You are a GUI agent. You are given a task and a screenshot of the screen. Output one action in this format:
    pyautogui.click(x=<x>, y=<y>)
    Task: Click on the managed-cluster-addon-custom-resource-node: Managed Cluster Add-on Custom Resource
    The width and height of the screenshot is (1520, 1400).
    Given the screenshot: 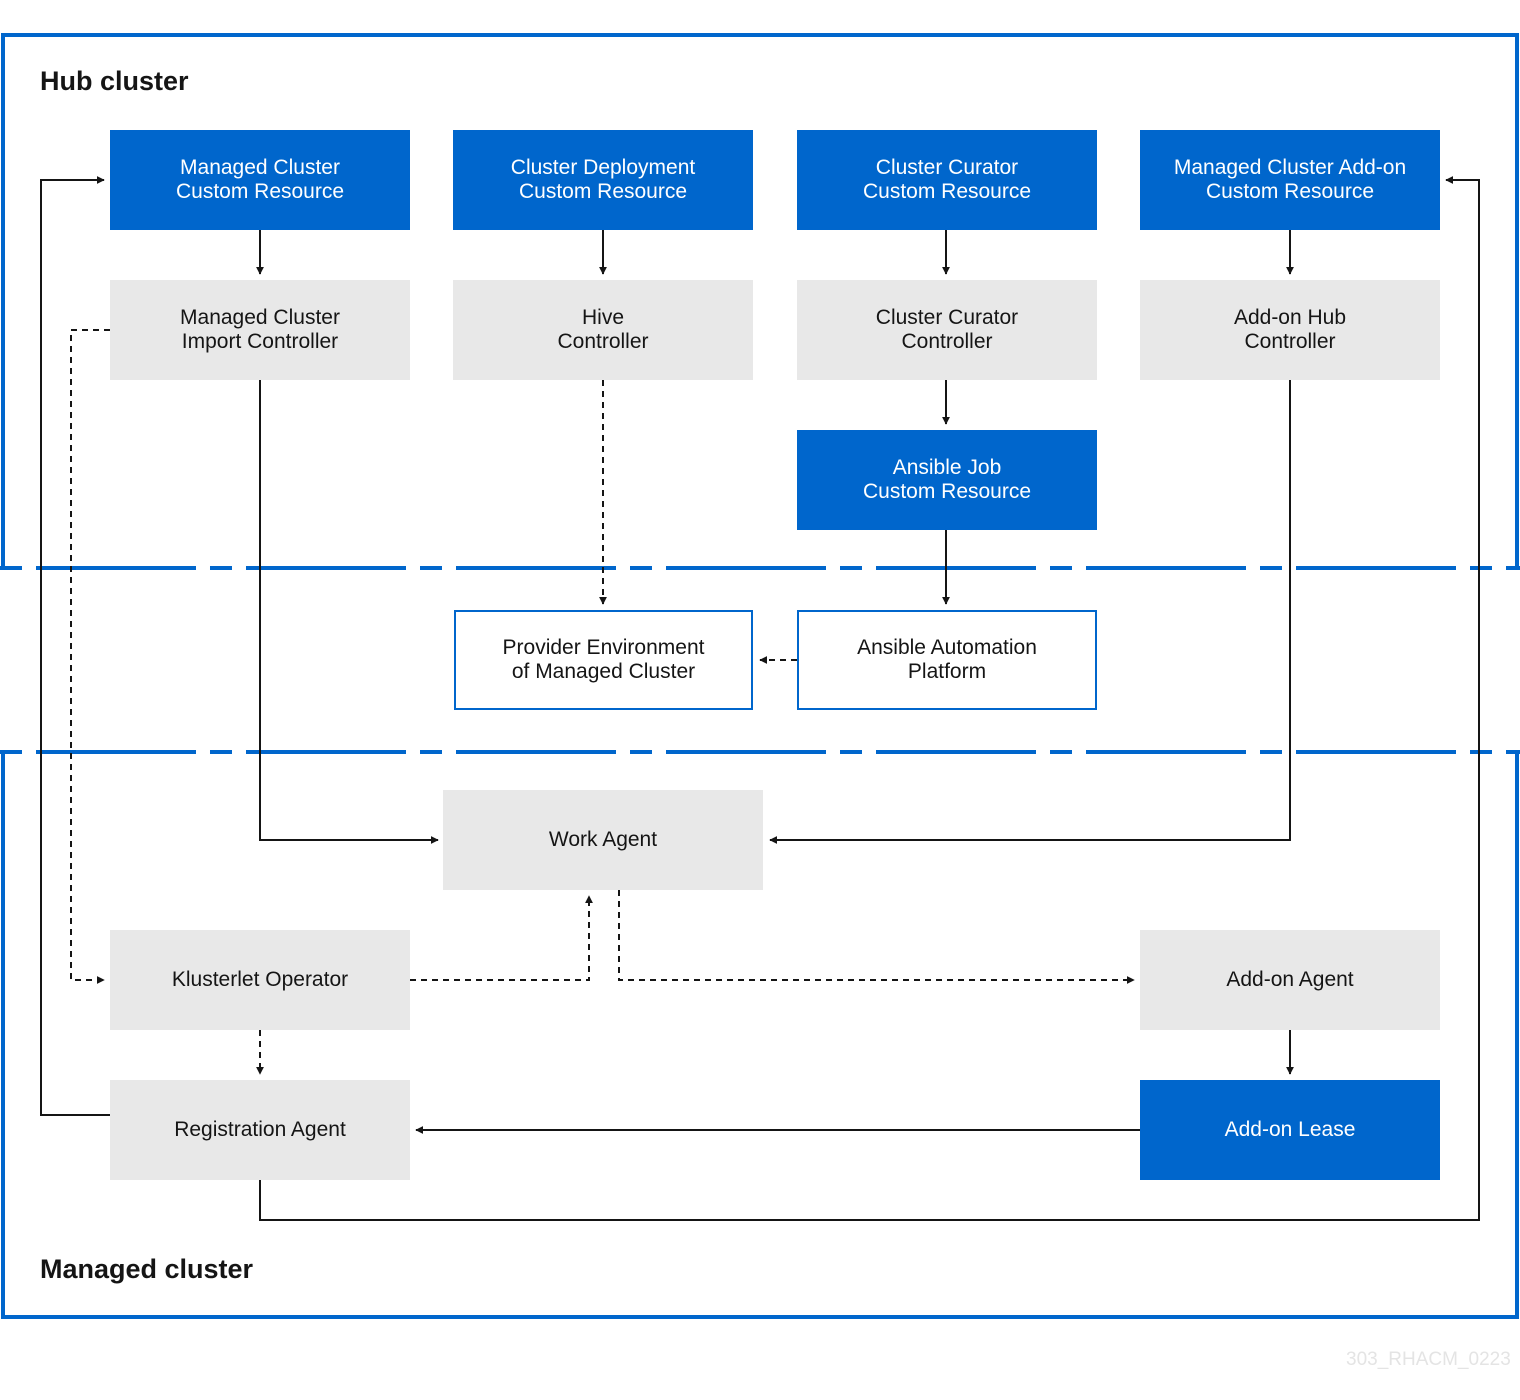 What is the action you would take?
    pyautogui.click(x=1290, y=180)
    